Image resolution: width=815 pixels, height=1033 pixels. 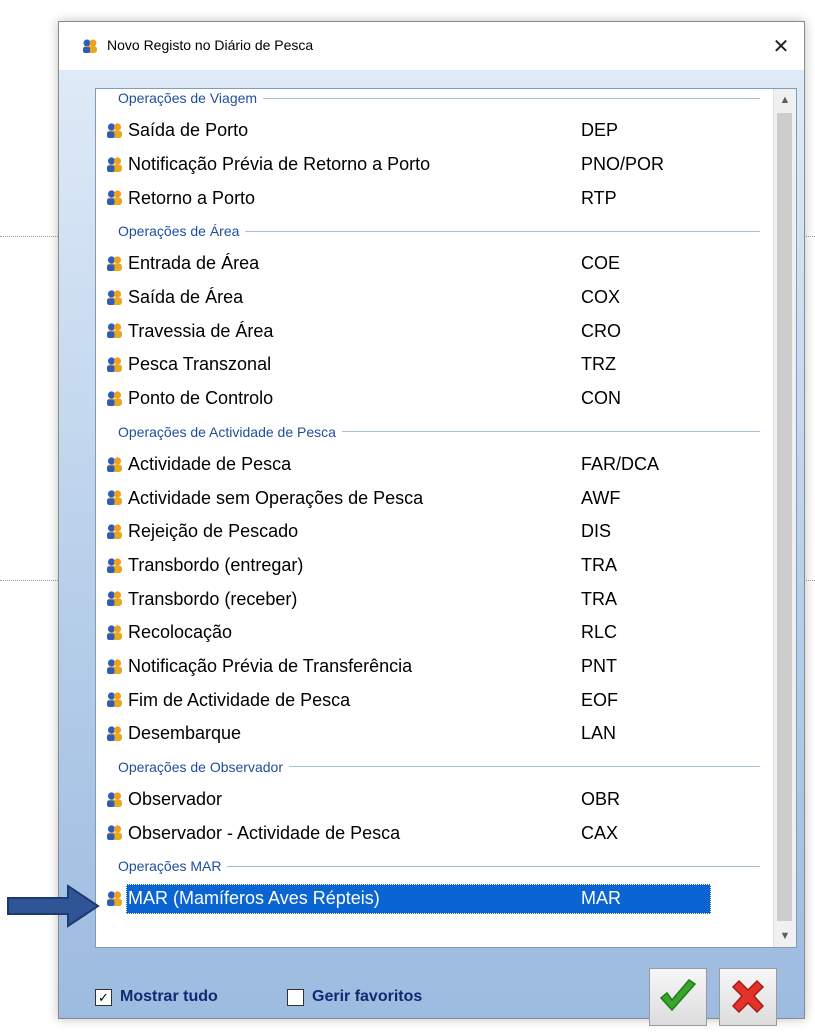 I want to click on item-code: LAN, so click(x=599, y=733).